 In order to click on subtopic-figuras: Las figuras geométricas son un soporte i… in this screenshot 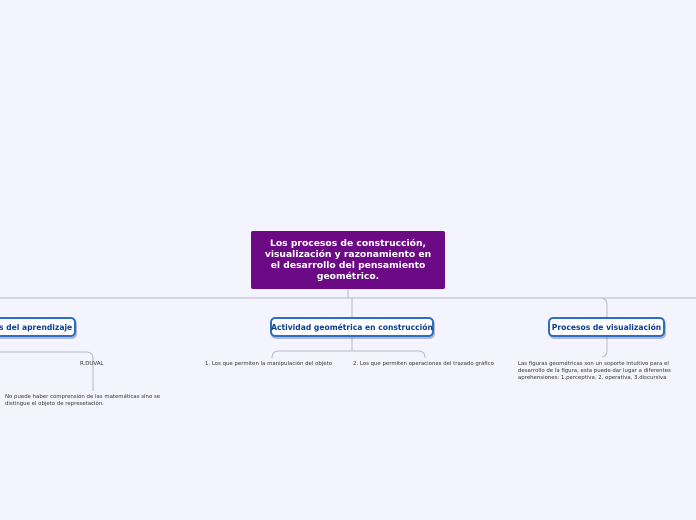, I will do `click(600, 371)`.